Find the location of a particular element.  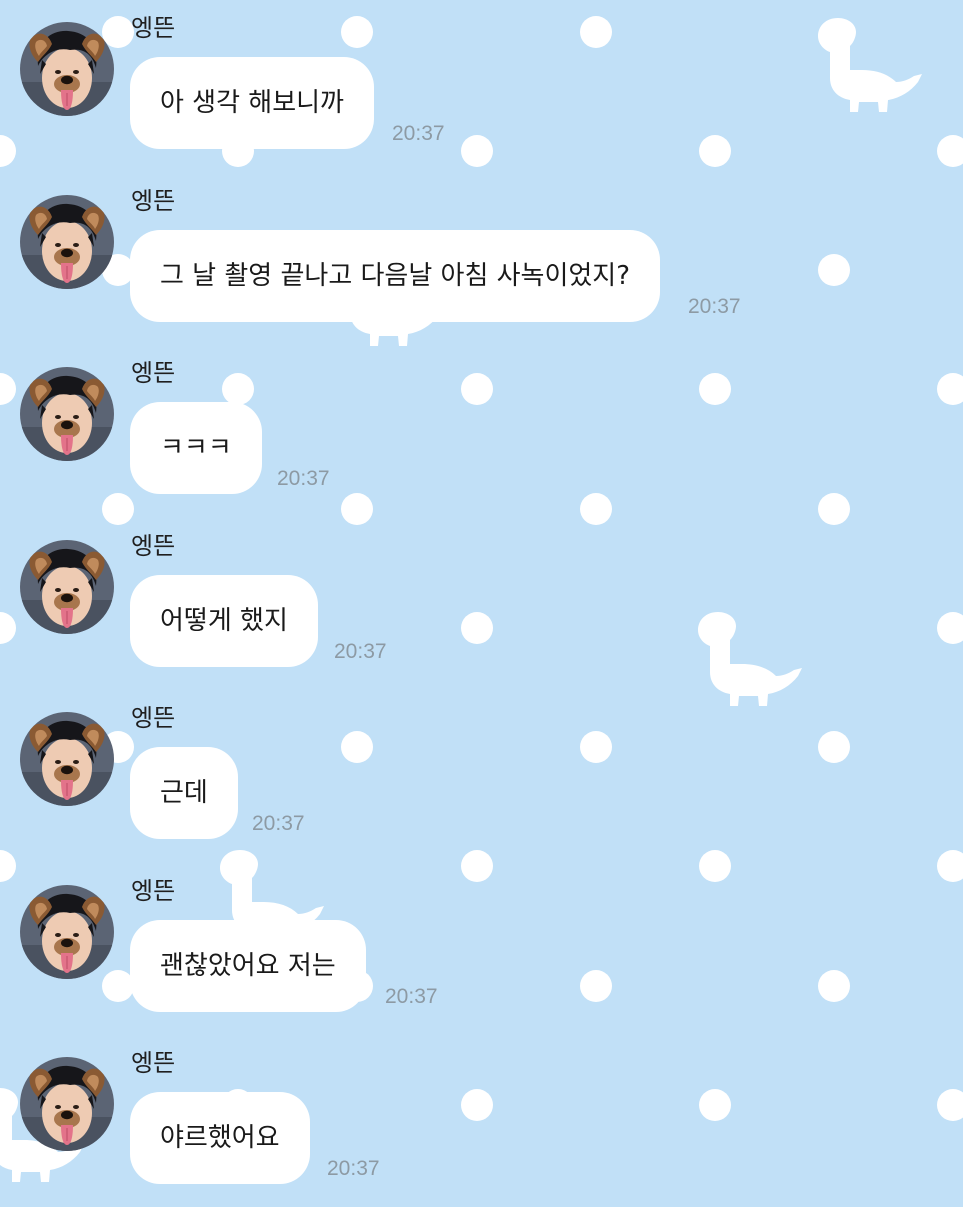

chat-message: 엥뜬 어떻게 했지 20:37 is located at coordinates (481, 604).